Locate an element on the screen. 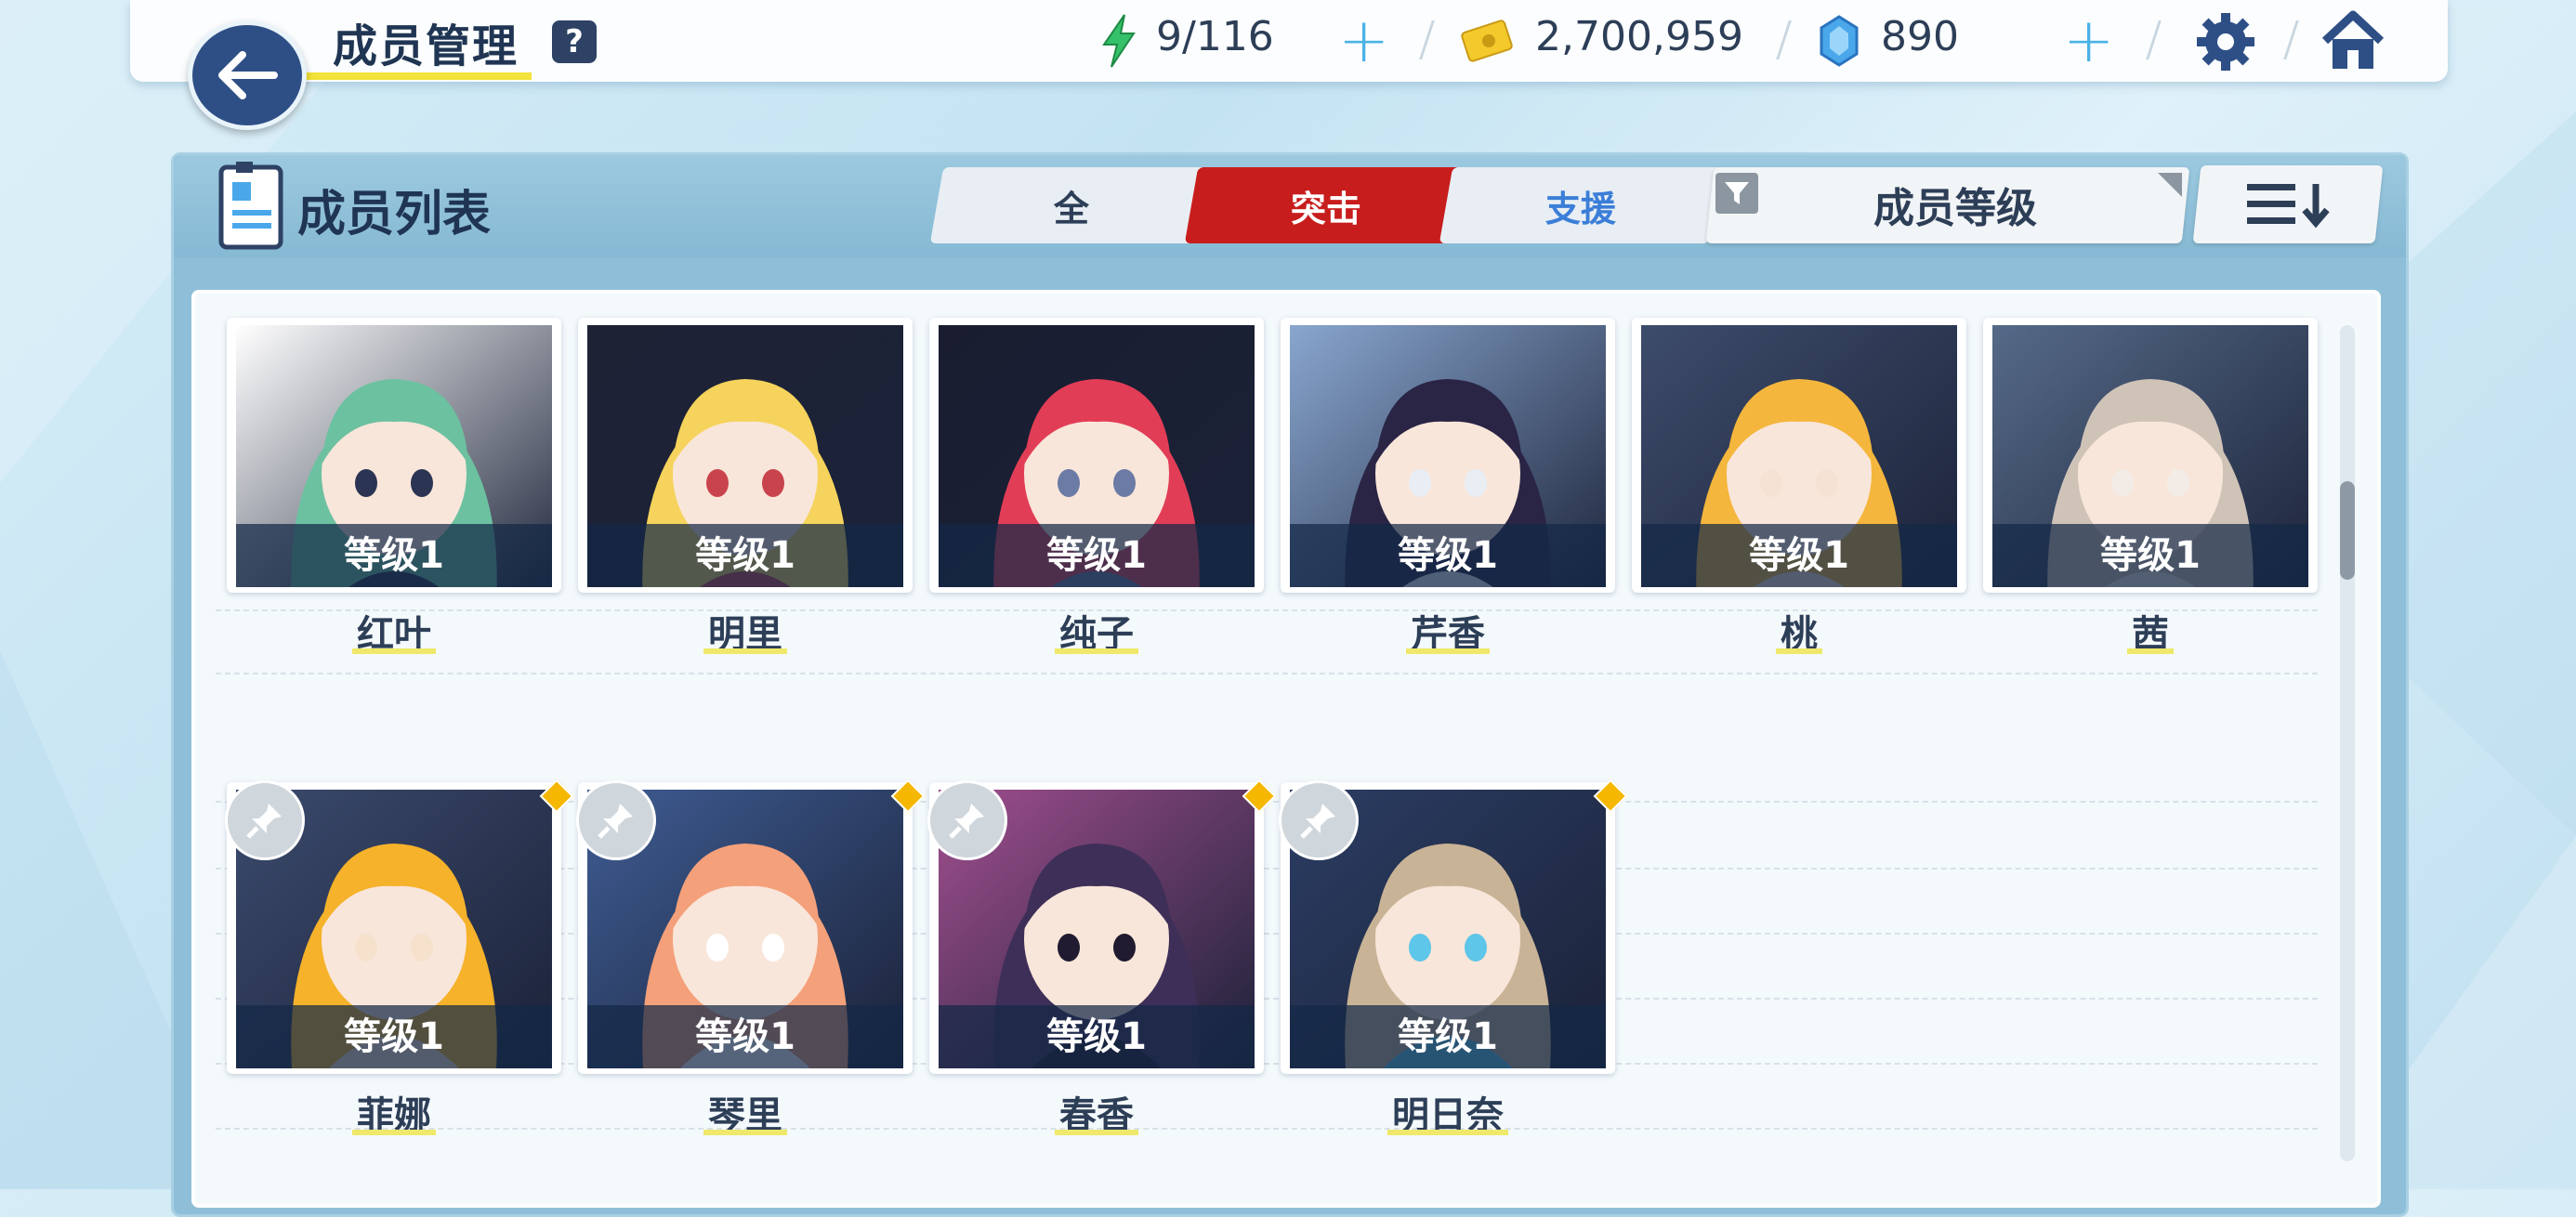  dropdown-arrow-icon is located at coordinates (2170, 185).